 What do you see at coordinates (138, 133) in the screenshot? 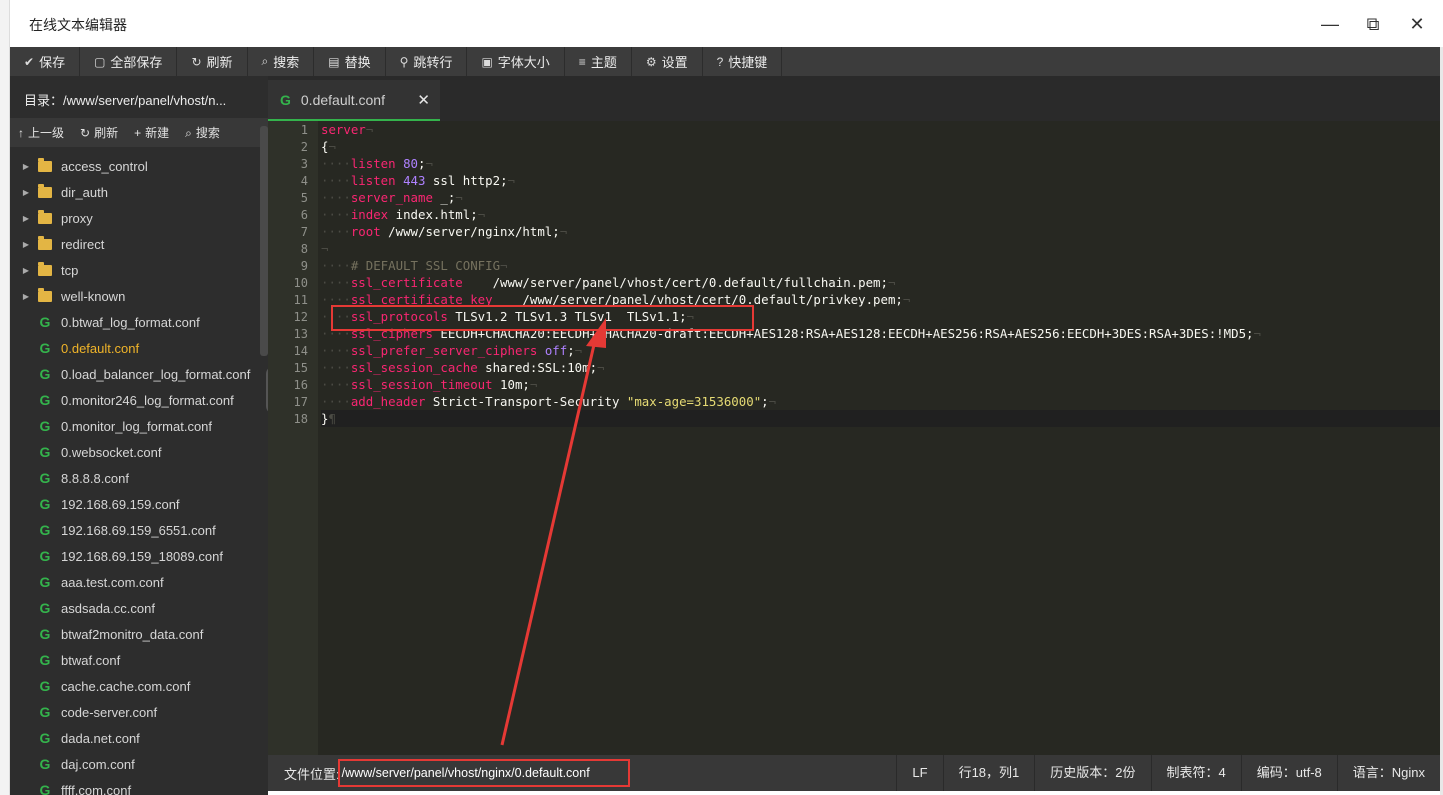
I see `new-icon: +` at bounding box center [138, 133].